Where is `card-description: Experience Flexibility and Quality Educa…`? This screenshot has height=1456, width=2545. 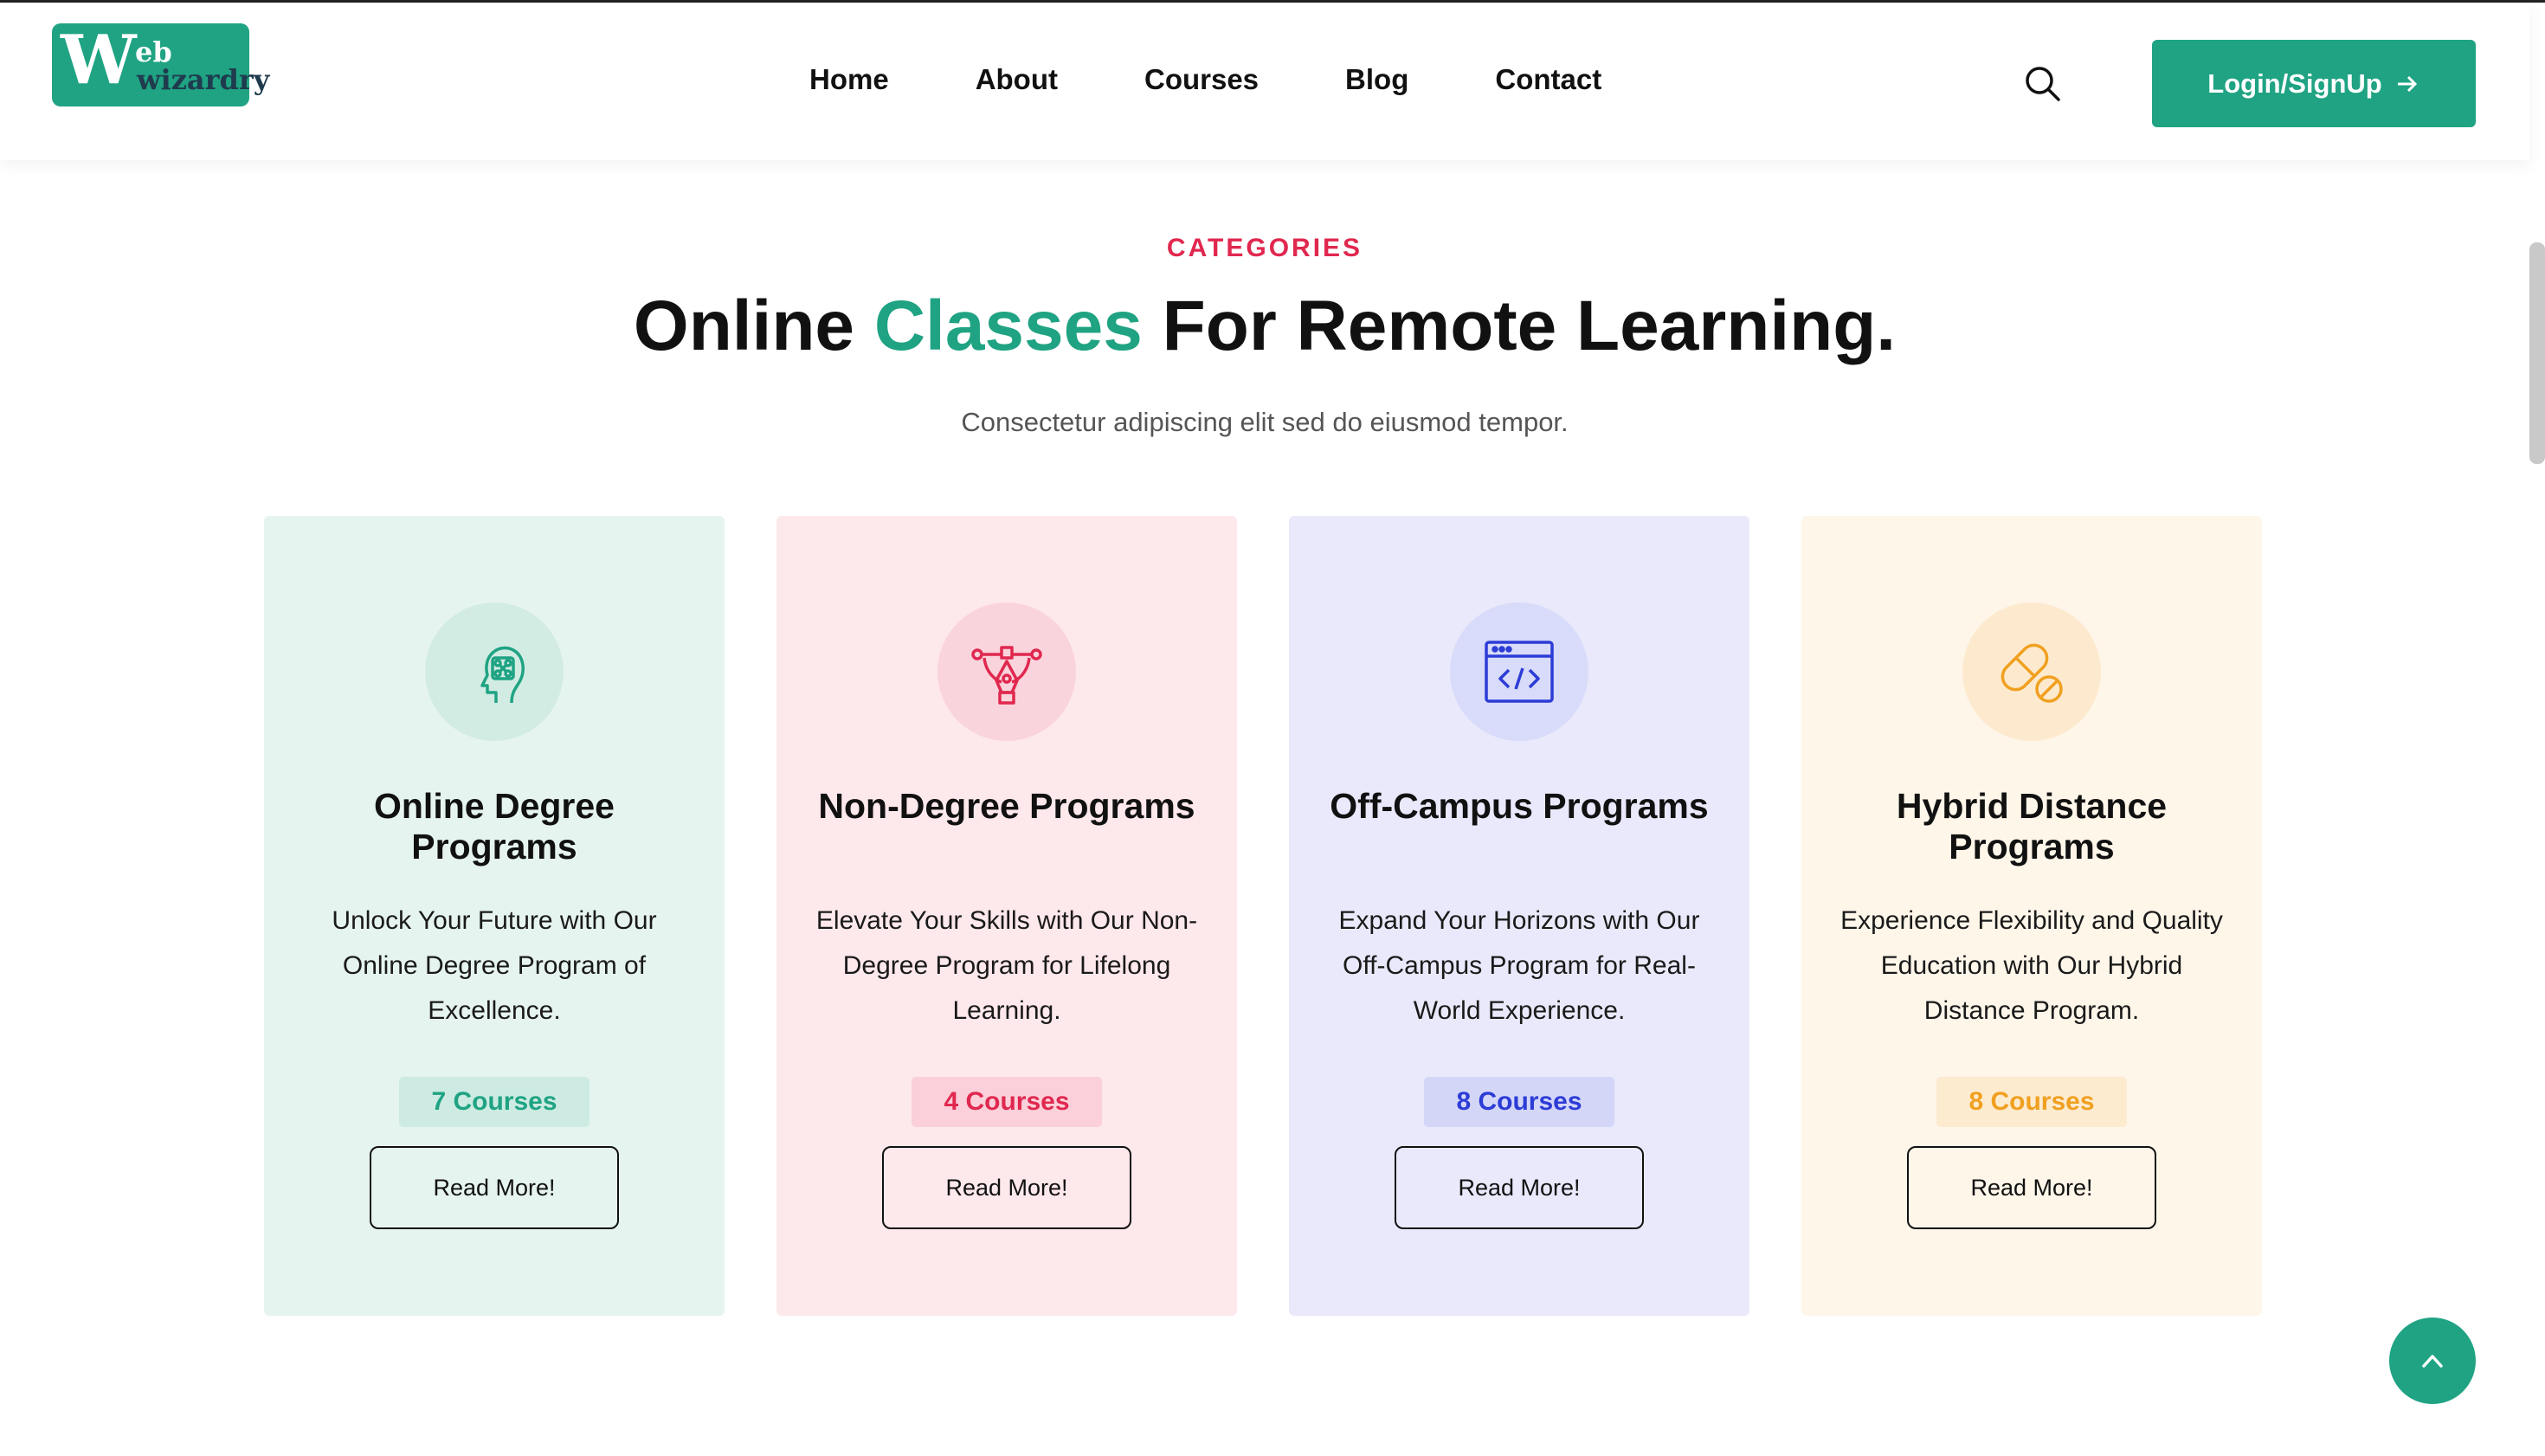
card-description: Experience Flexibility and Quality Educa… is located at coordinates (2032, 965).